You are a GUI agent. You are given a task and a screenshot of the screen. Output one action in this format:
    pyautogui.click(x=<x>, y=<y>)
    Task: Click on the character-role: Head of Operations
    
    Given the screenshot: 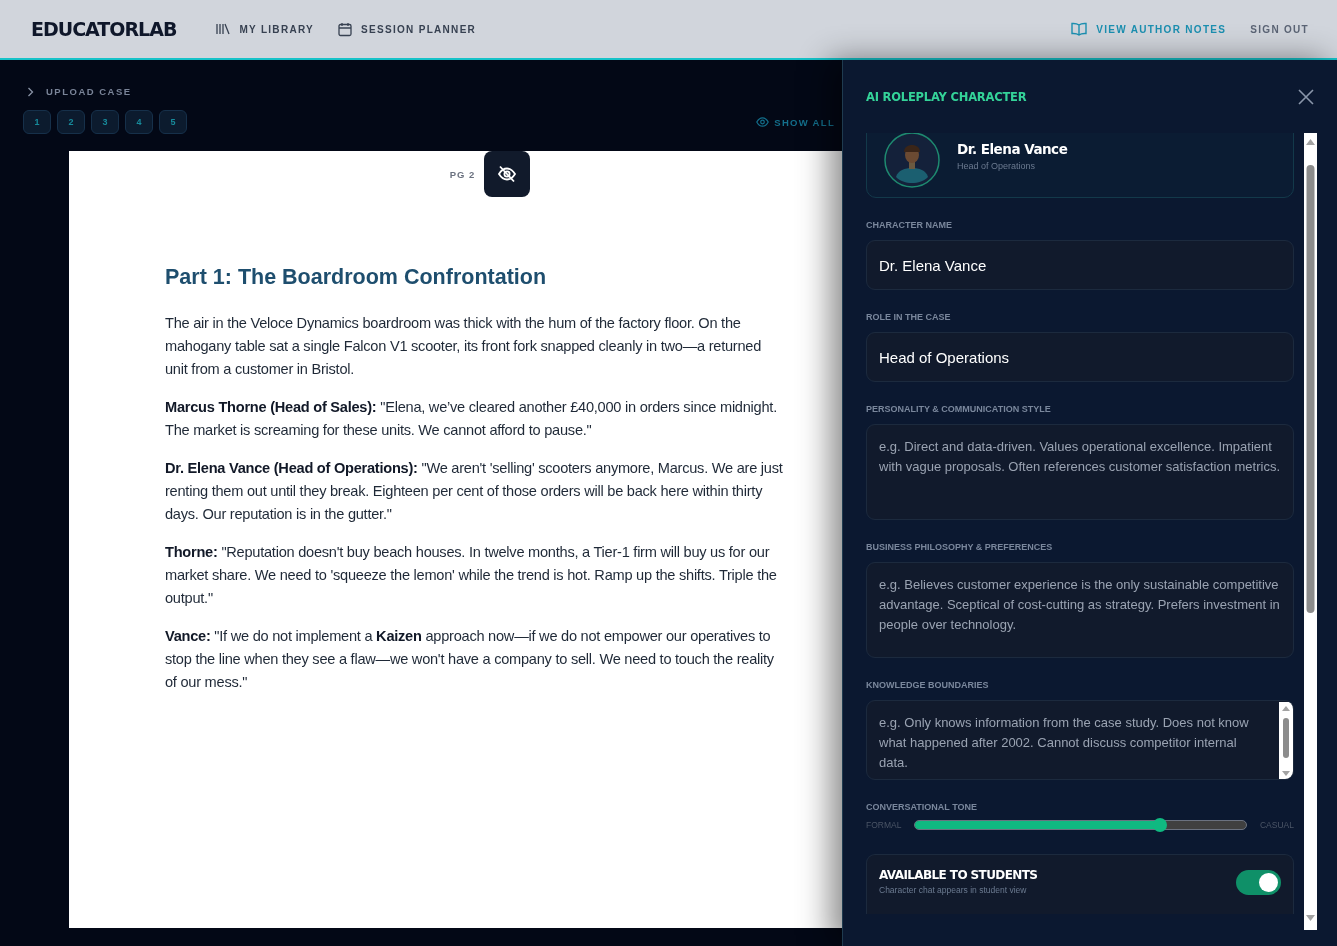 What is the action you would take?
    pyautogui.click(x=997, y=165)
    